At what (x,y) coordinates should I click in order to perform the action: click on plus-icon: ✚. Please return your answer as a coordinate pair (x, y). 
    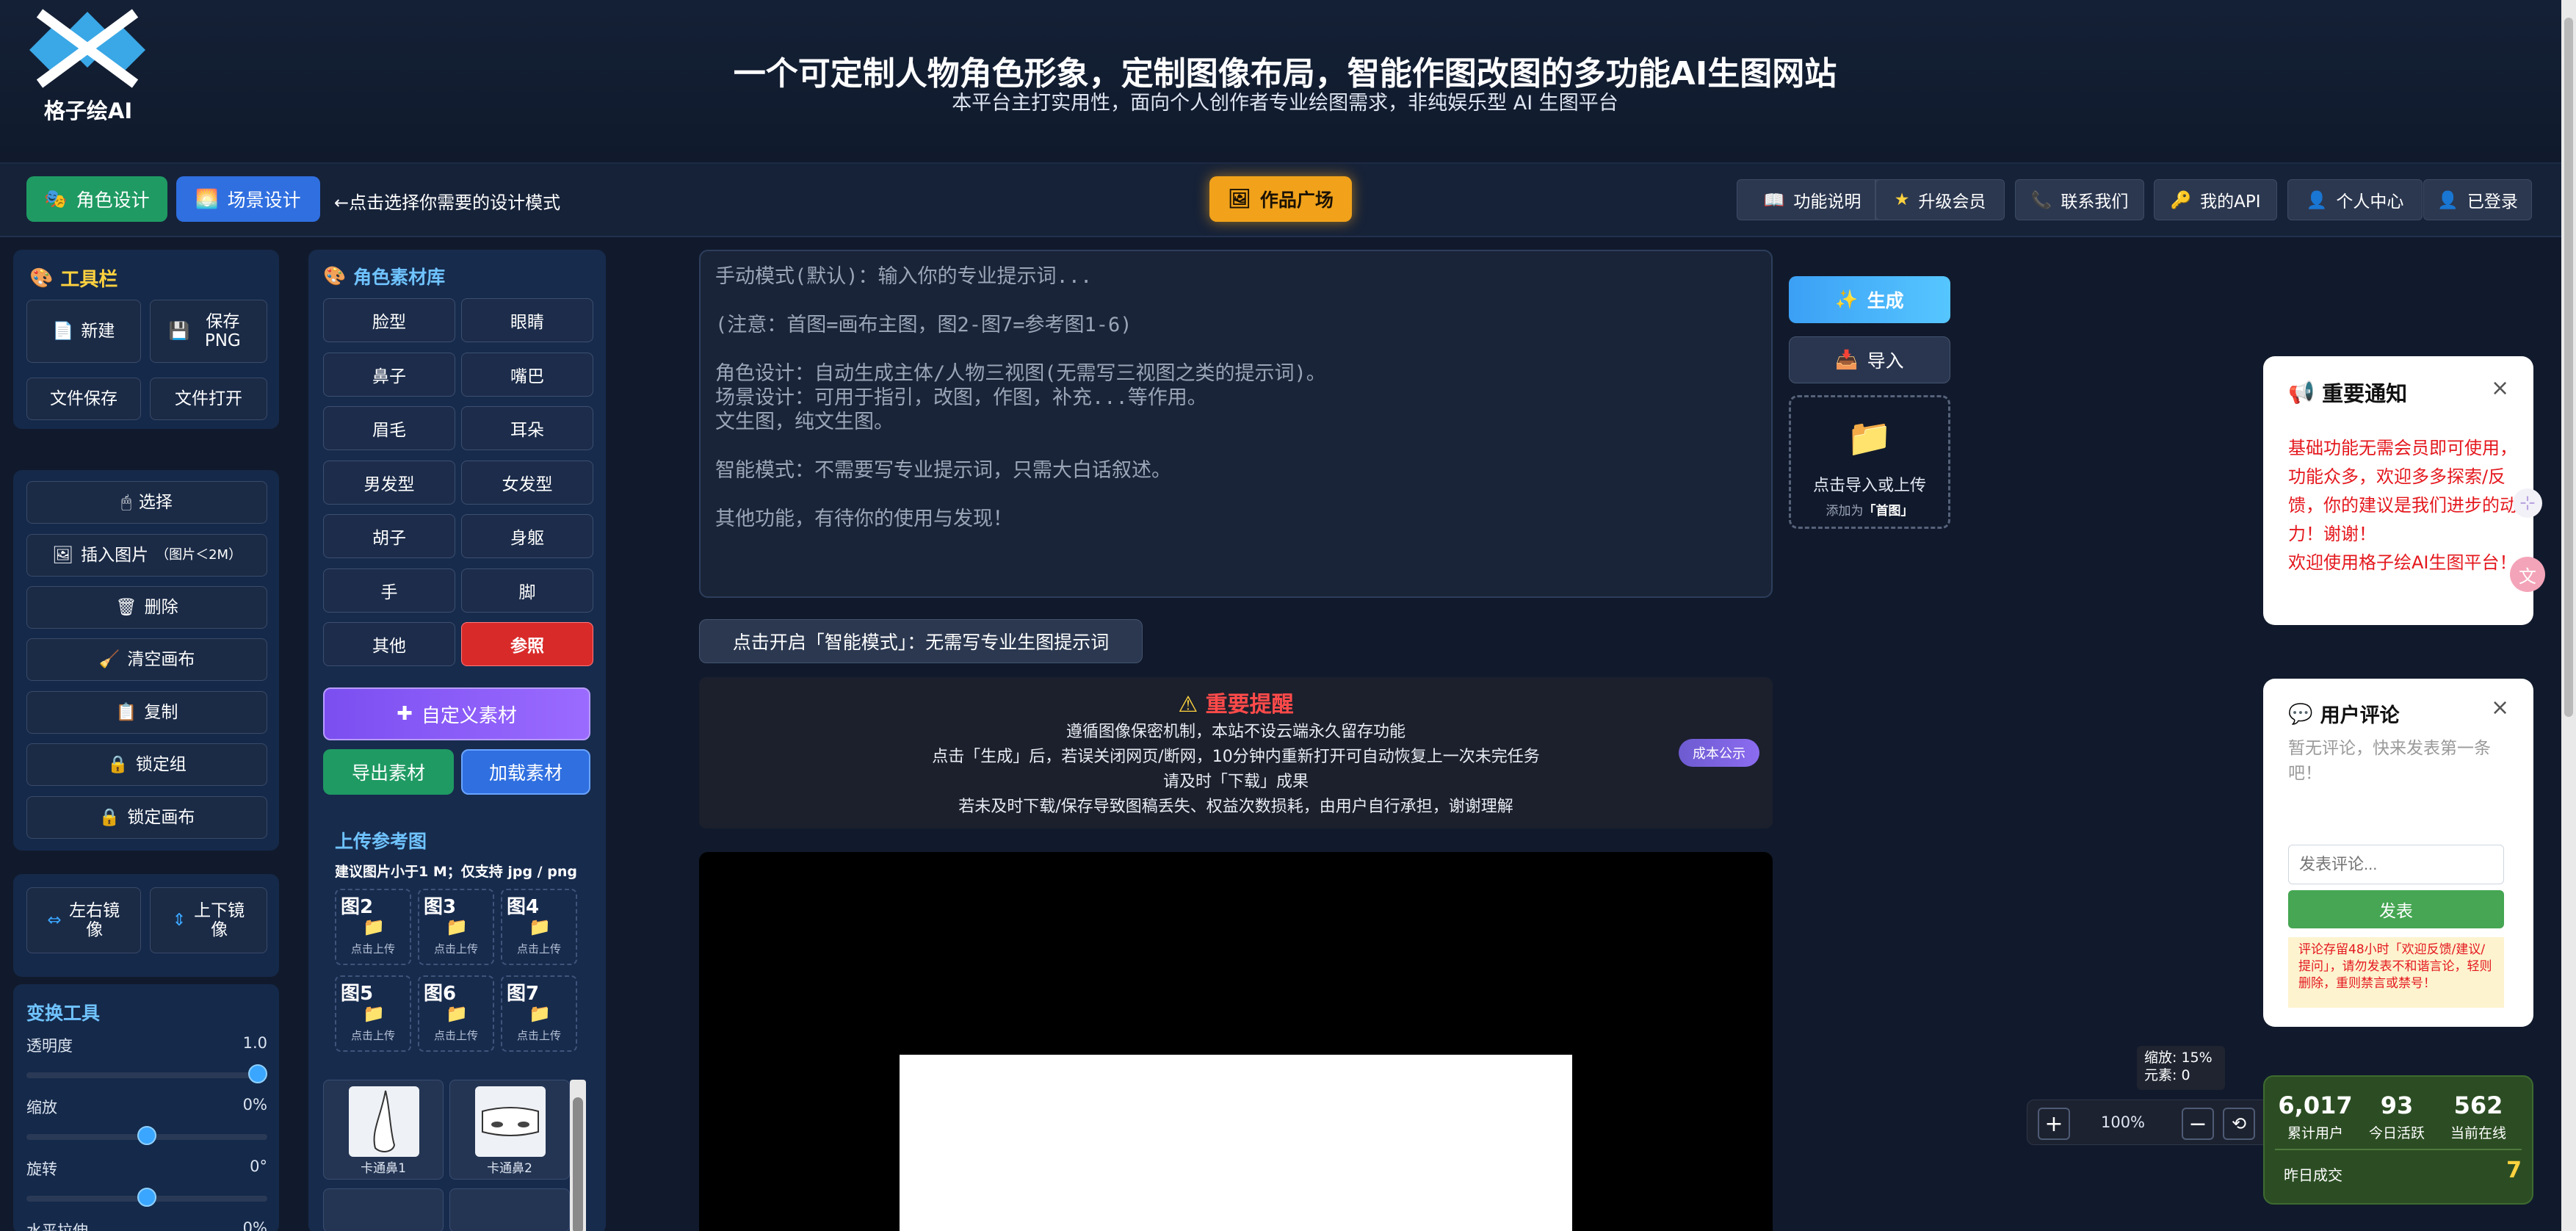
    Looking at the image, I should click on (405, 714).